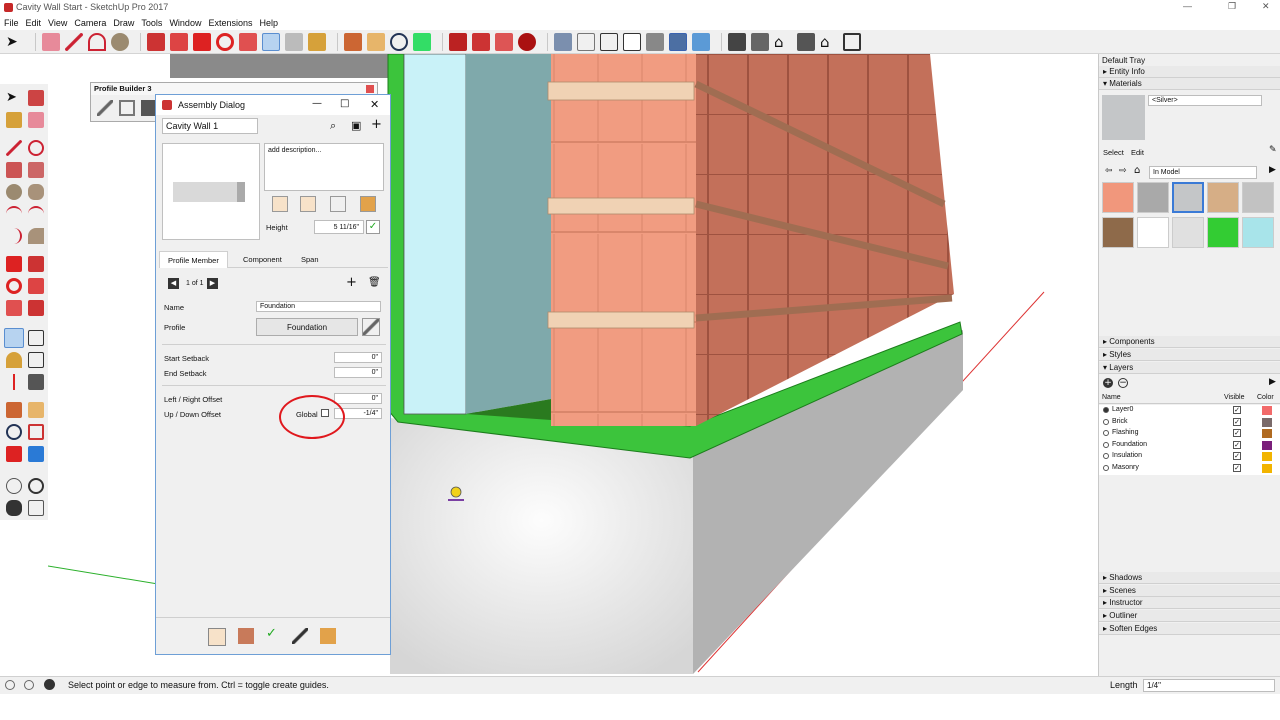 The height and width of the screenshot is (720, 1280). What do you see at coordinates (246, 636) in the screenshot?
I see `footer-stamp-icon` at bounding box center [246, 636].